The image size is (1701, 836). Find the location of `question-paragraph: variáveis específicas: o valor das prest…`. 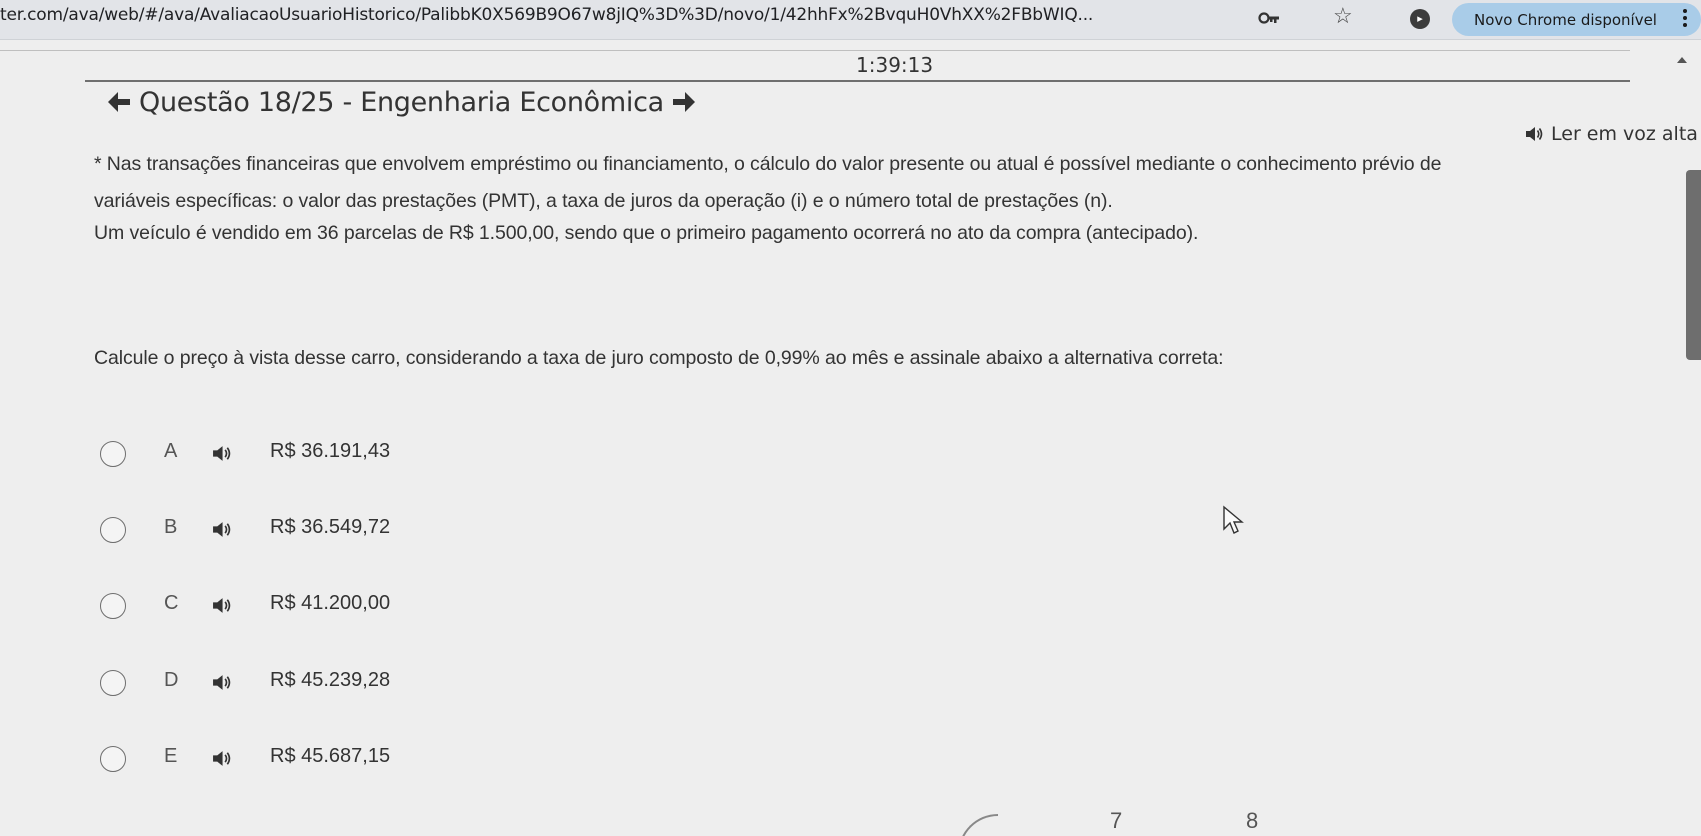

question-paragraph: variáveis específicas: o valor das prest… is located at coordinates (603, 201).